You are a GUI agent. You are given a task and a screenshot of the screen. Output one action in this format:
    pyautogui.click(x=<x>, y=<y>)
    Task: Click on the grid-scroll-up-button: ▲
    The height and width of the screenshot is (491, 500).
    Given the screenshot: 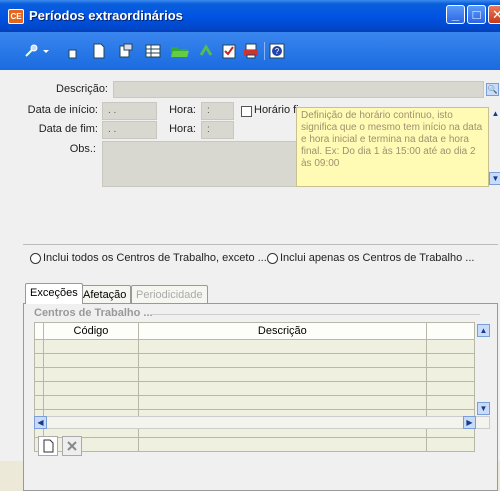 What is the action you would take?
    pyautogui.click(x=483, y=330)
    